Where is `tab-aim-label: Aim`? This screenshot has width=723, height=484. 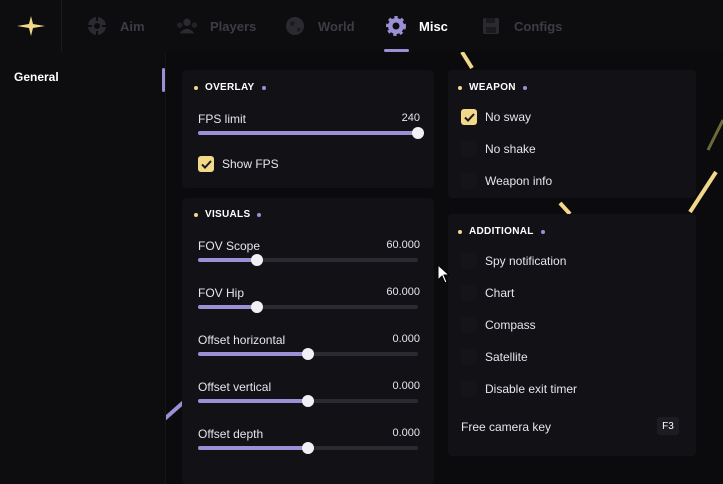 tab-aim-label: Aim is located at coordinates (132, 26).